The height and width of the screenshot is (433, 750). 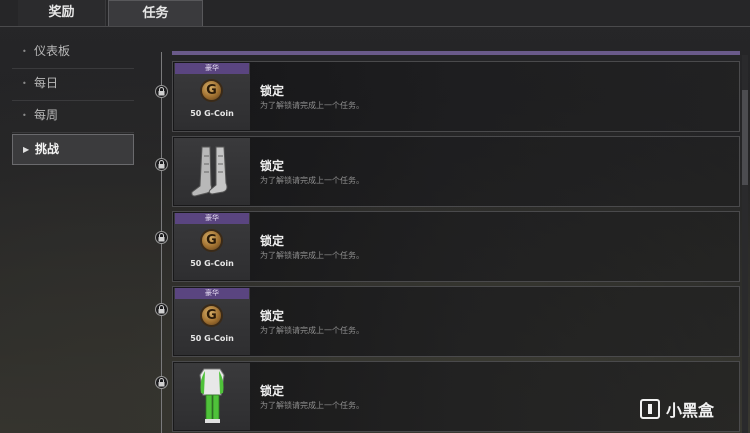 What do you see at coordinates (73, 149) in the screenshot?
I see `nav-item-challenge: ▶ 挑战` at bounding box center [73, 149].